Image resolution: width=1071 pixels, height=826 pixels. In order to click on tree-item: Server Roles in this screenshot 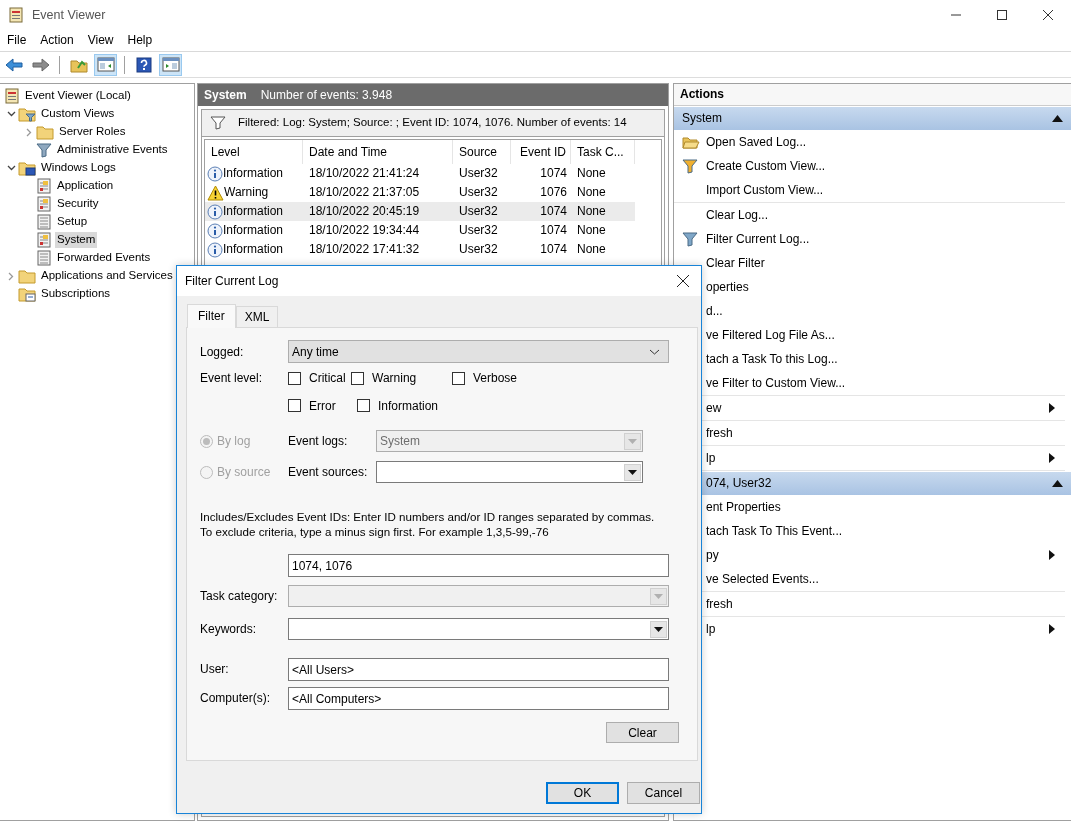, I will do `click(92, 132)`.